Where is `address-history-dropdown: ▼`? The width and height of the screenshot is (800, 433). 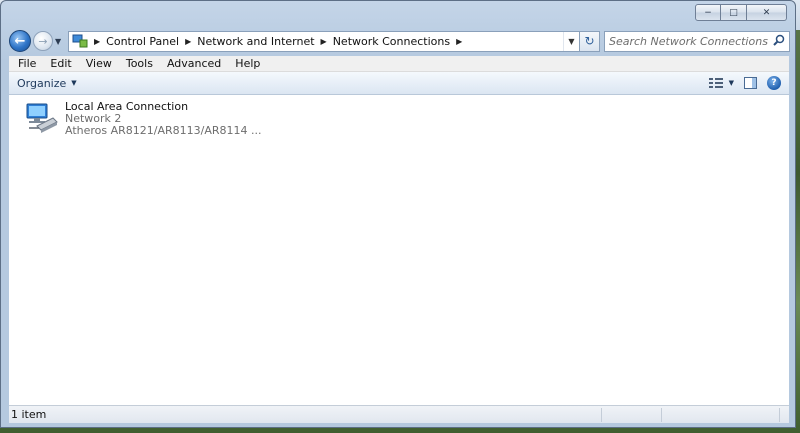 address-history-dropdown: ▼ is located at coordinates (571, 41).